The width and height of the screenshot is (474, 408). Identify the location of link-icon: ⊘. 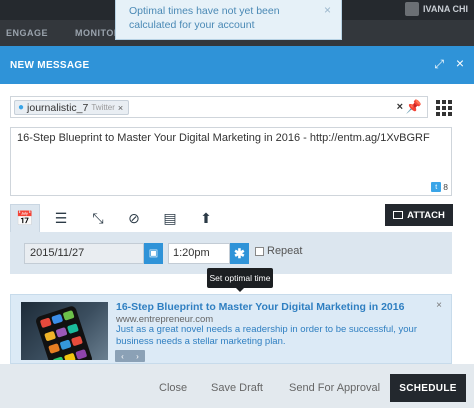
(134, 218).